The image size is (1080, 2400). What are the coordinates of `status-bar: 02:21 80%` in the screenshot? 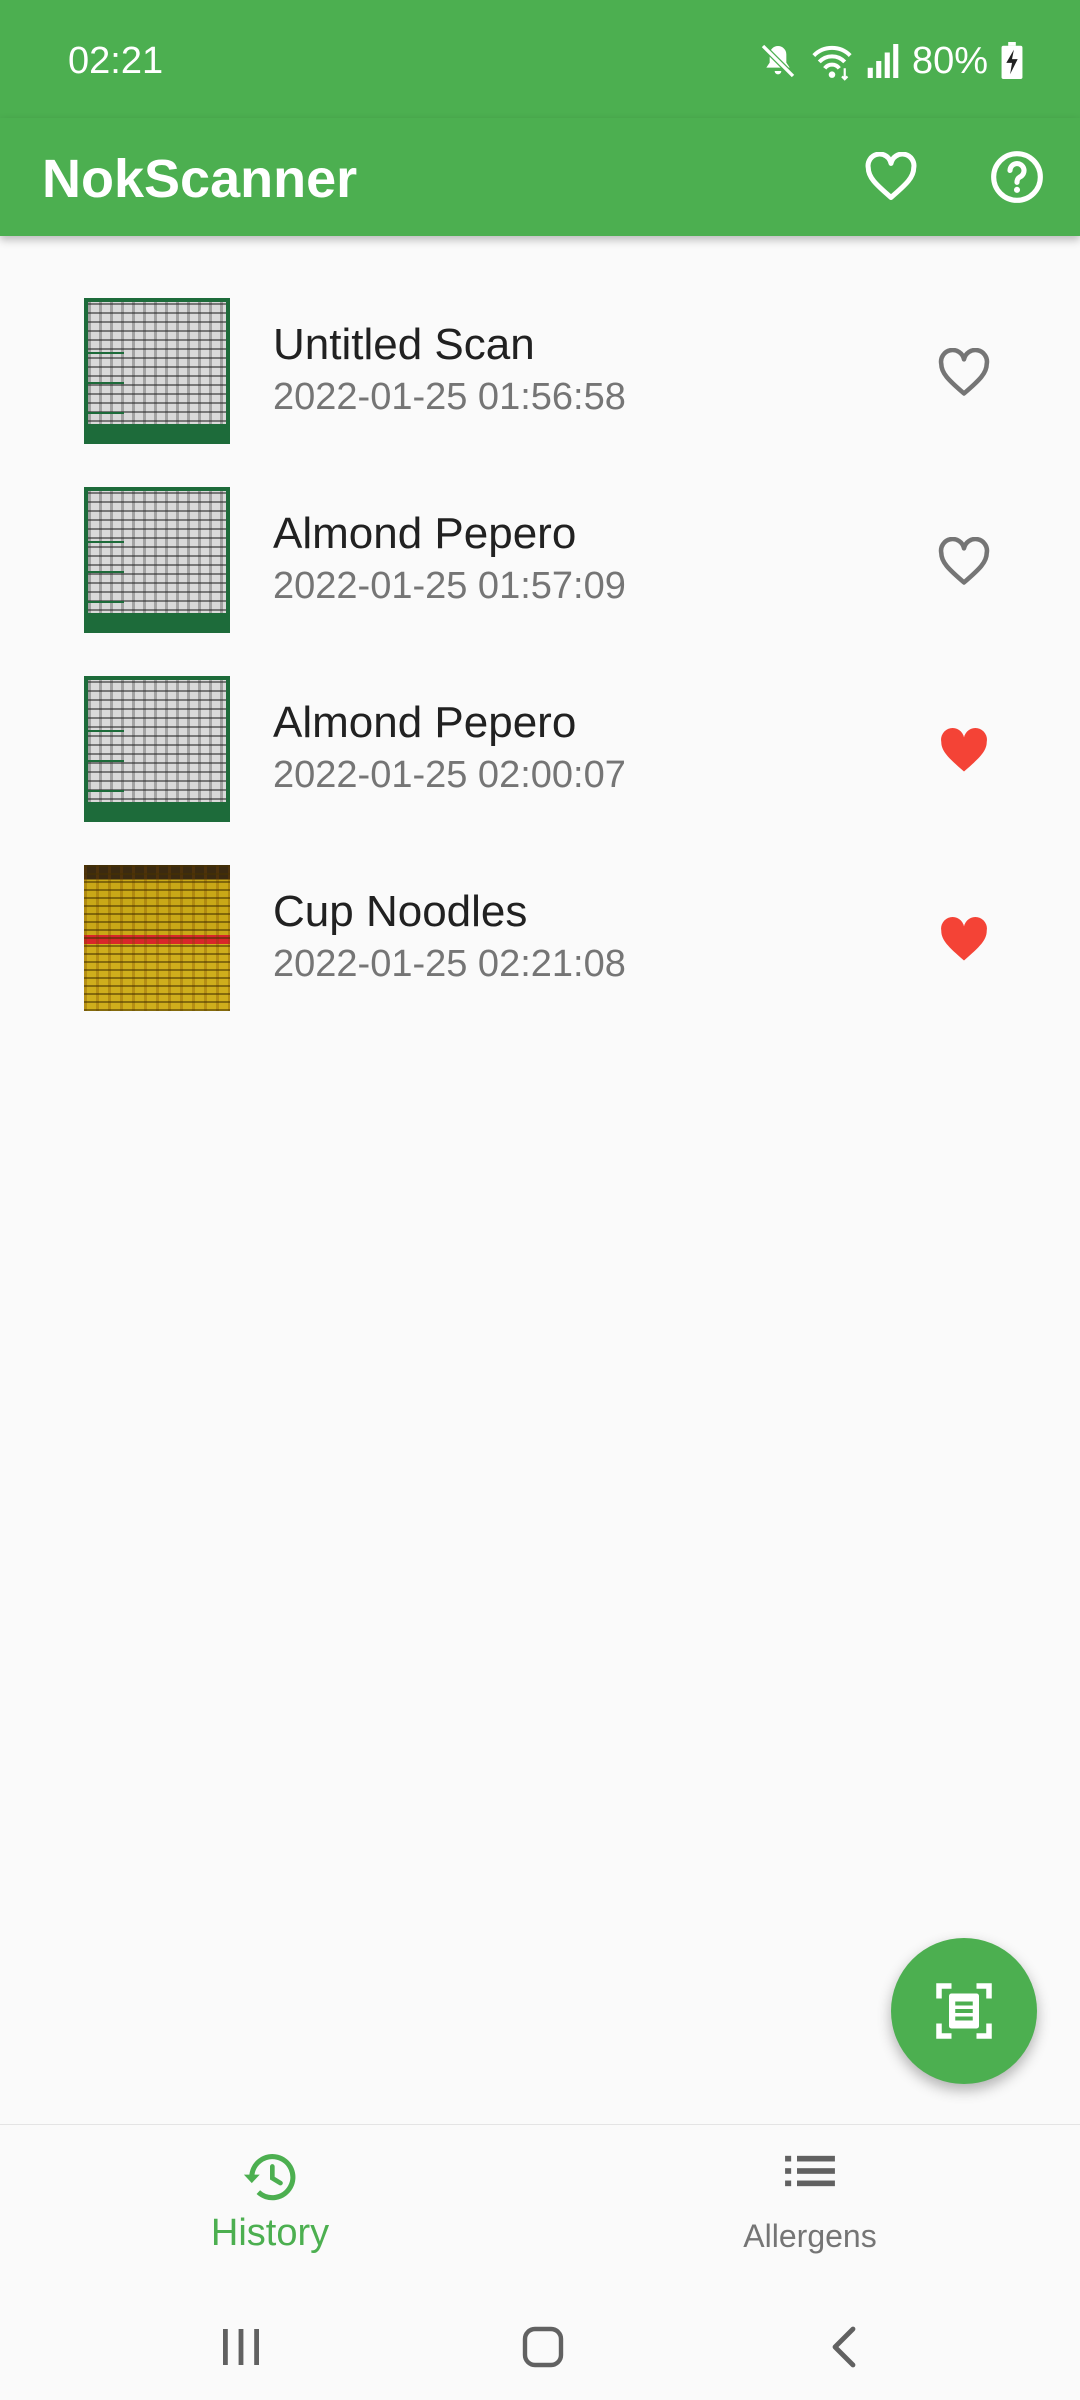 It's located at (540, 59).